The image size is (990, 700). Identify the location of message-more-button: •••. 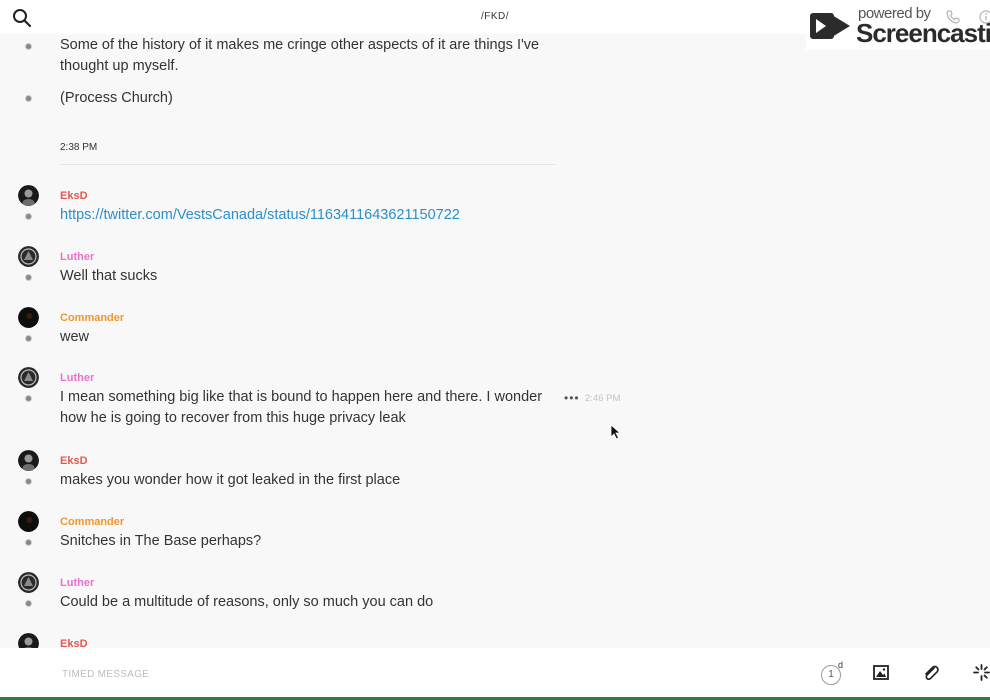
(572, 398).